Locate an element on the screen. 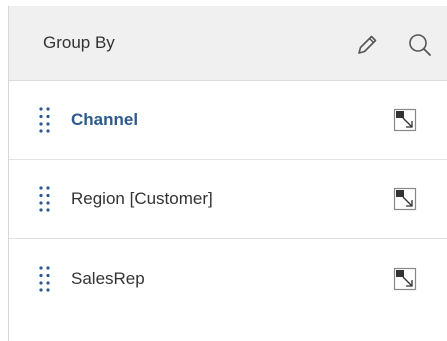 This screenshot has width=447, height=341. panel-title: Group By is located at coordinates (79, 42).